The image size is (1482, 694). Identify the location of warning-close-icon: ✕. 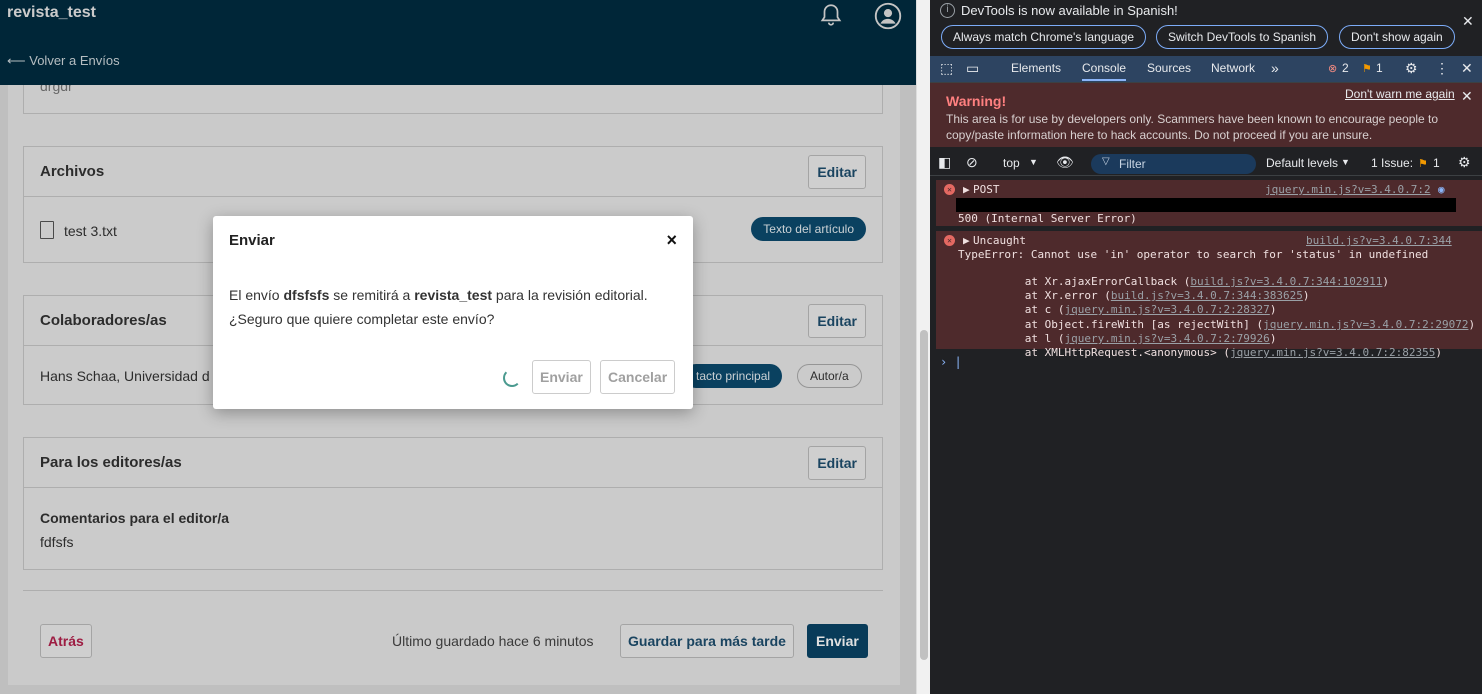
(1467, 96).